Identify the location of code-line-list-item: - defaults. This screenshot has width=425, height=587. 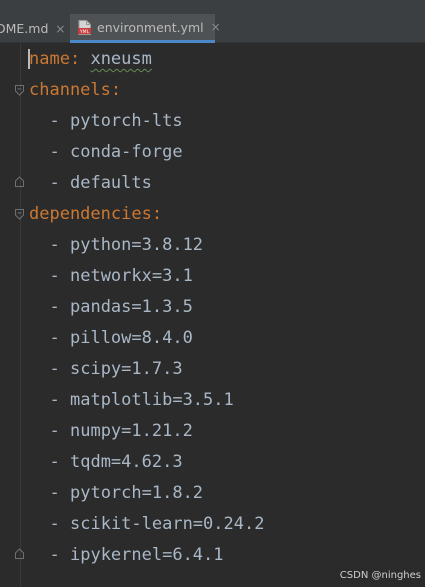
(90, 183).